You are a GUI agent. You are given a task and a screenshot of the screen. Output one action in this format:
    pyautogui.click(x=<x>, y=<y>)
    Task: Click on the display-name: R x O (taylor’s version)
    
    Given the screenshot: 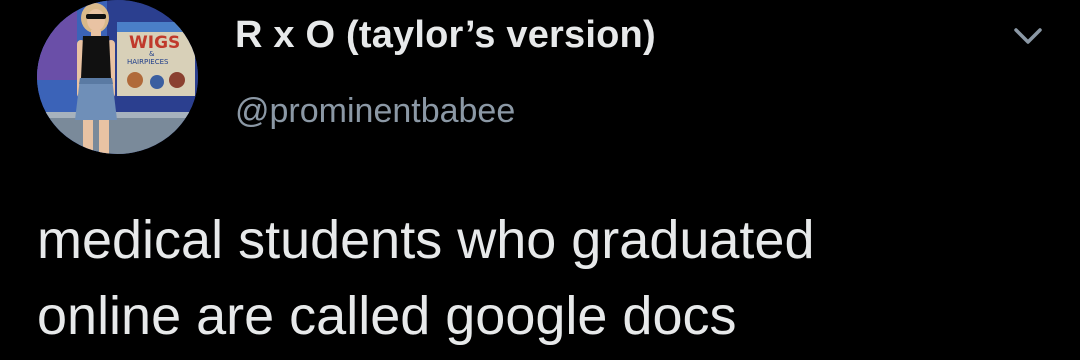 What is the action you would take?
    pyautogui.click(x=445, y=35)
    